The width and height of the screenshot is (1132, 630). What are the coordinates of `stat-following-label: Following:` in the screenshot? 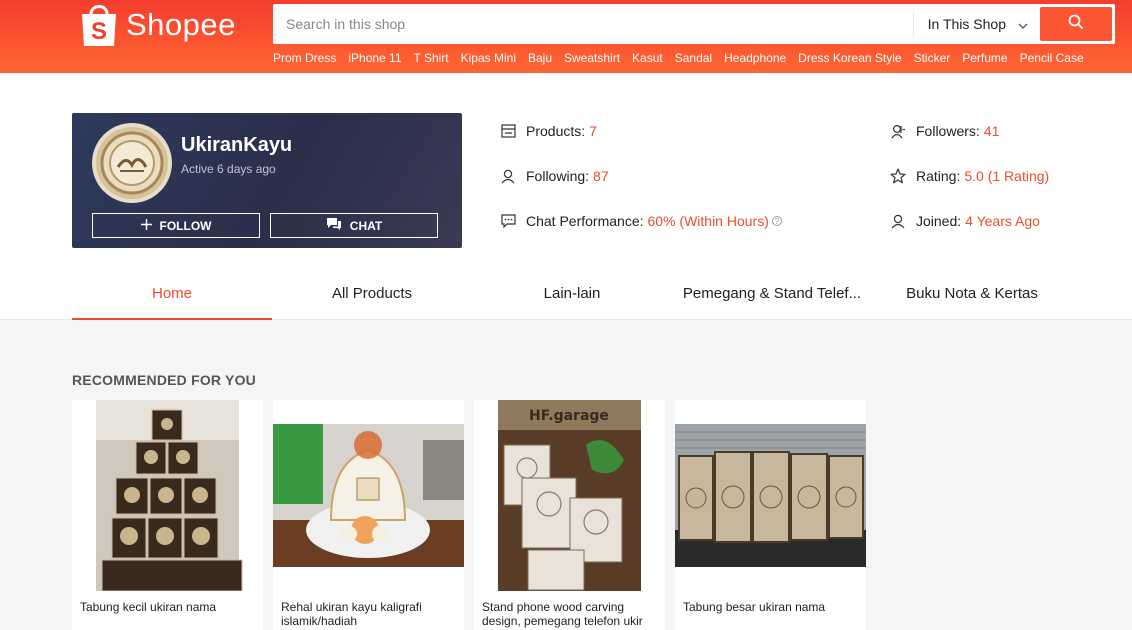 It's located at (558, 176).